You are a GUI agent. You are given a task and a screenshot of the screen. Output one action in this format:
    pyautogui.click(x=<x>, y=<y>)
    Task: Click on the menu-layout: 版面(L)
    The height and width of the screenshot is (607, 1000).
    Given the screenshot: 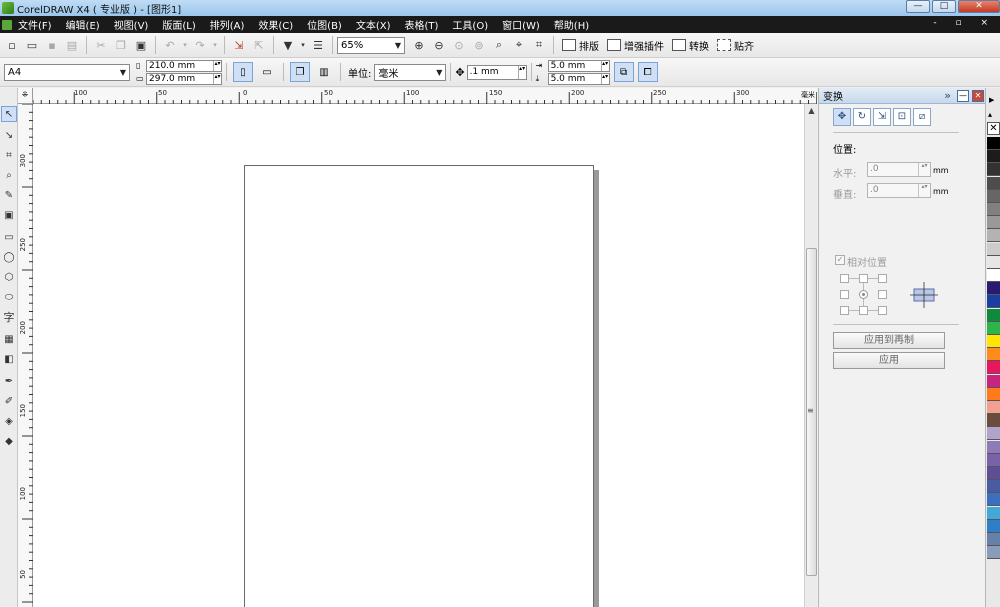 What is the action you would take?
    pyautogui.click(x=178, y=24)
    